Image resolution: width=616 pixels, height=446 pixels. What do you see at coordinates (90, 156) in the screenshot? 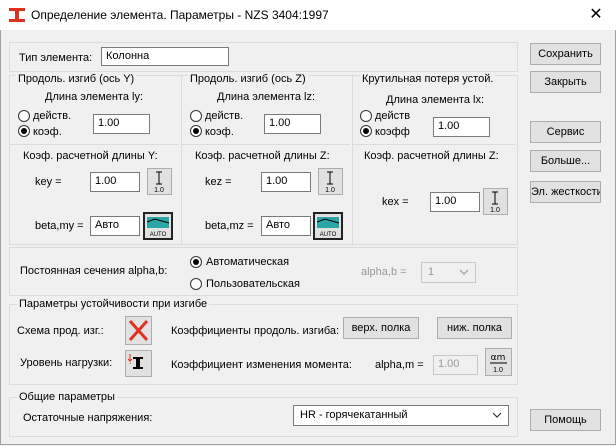
I see `buckling-y-k-title: Коэф. расчетной длины Y:` at bounding box center [90, 156].